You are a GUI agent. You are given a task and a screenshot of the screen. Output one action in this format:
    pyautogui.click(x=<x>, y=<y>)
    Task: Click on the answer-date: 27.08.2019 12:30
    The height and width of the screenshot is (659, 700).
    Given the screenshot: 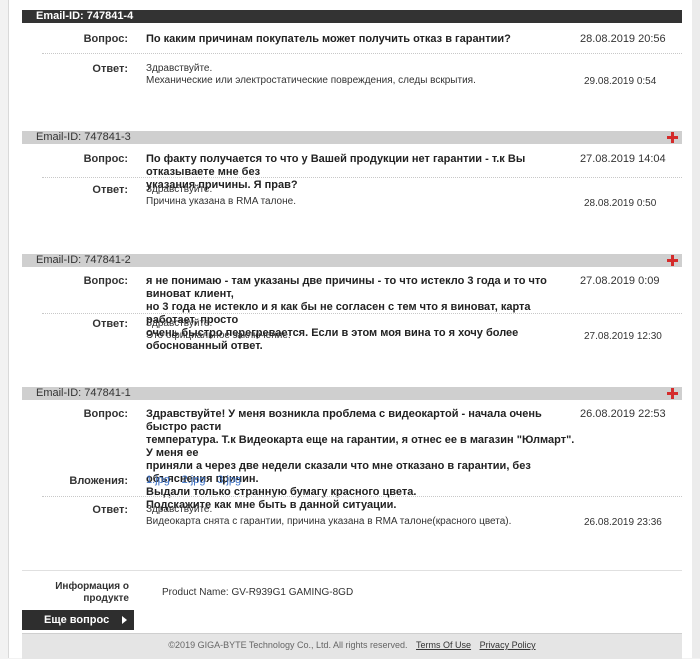 What is the action you would take?
    pyautogui.click(x=623, y=336)
    